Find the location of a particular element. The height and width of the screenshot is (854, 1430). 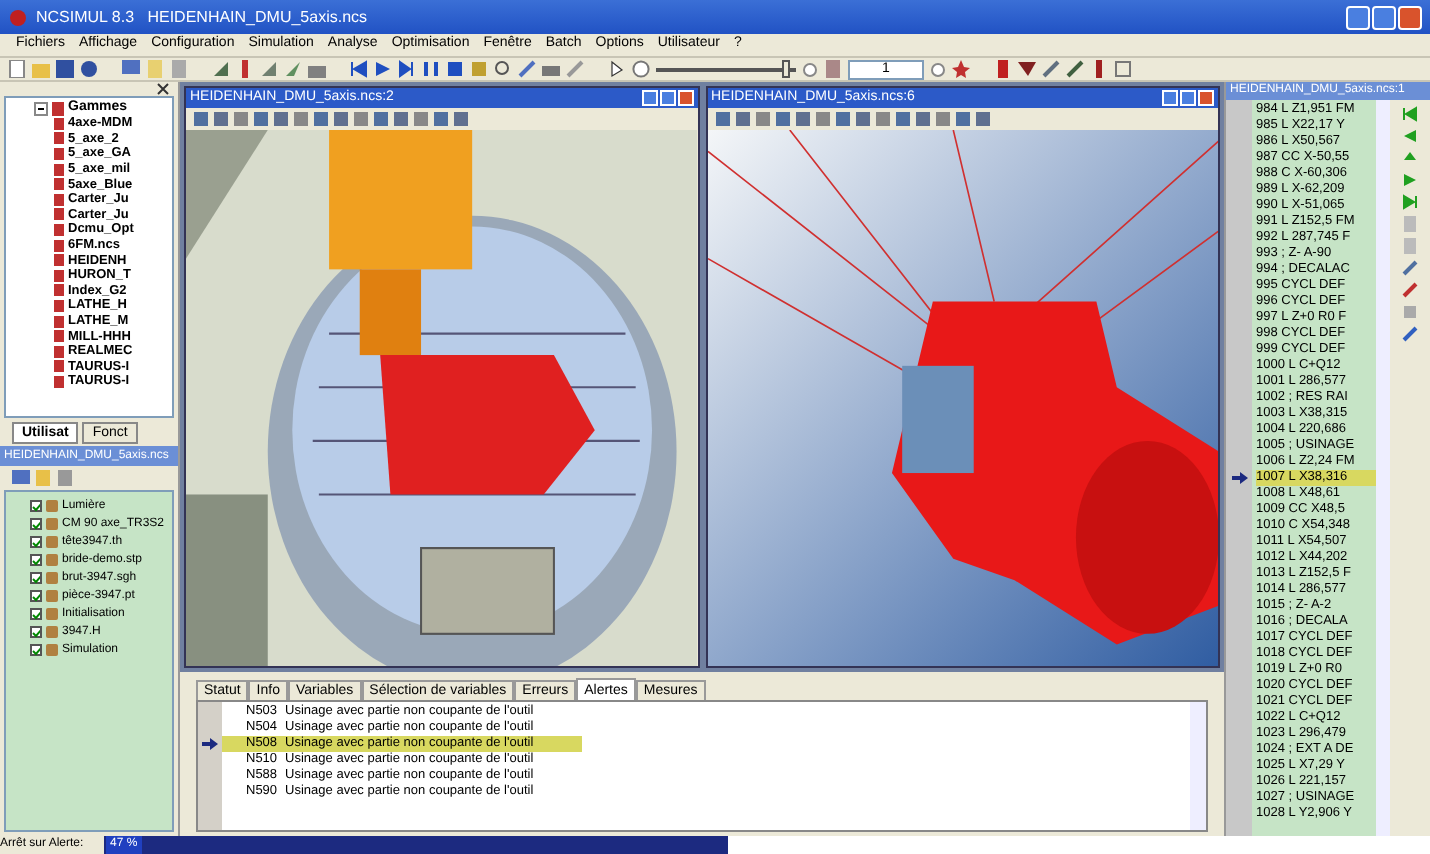

printer-icon is located at coordinates (551, 69).